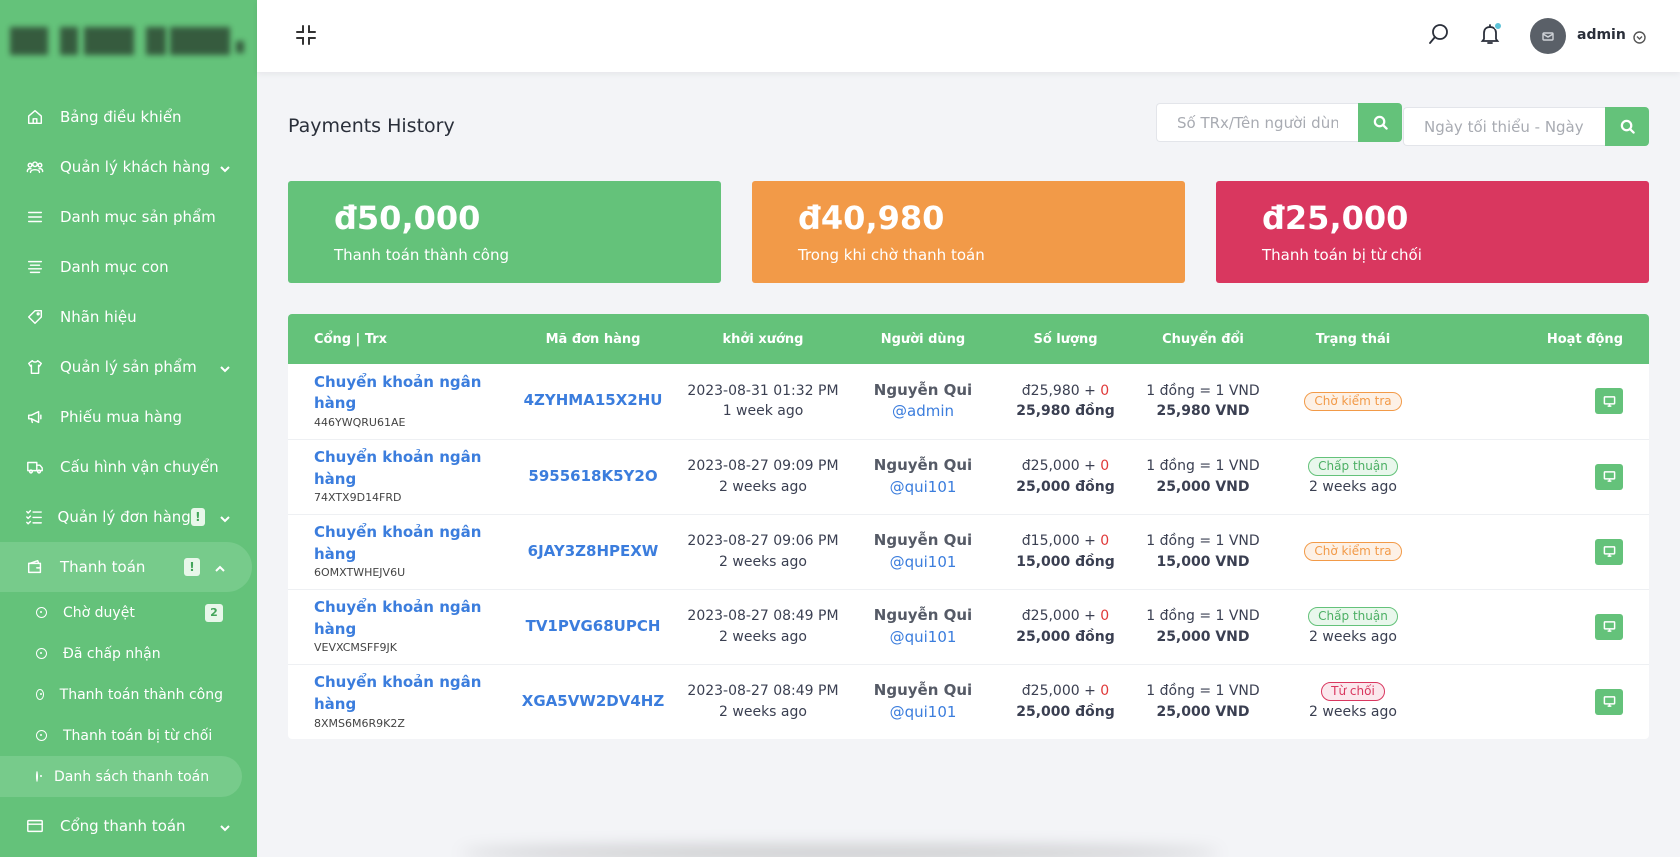 The image size is (1680, 857). I want to click on sidebar-subitem-successful: Thanh toán thành công, so click(128, 694).